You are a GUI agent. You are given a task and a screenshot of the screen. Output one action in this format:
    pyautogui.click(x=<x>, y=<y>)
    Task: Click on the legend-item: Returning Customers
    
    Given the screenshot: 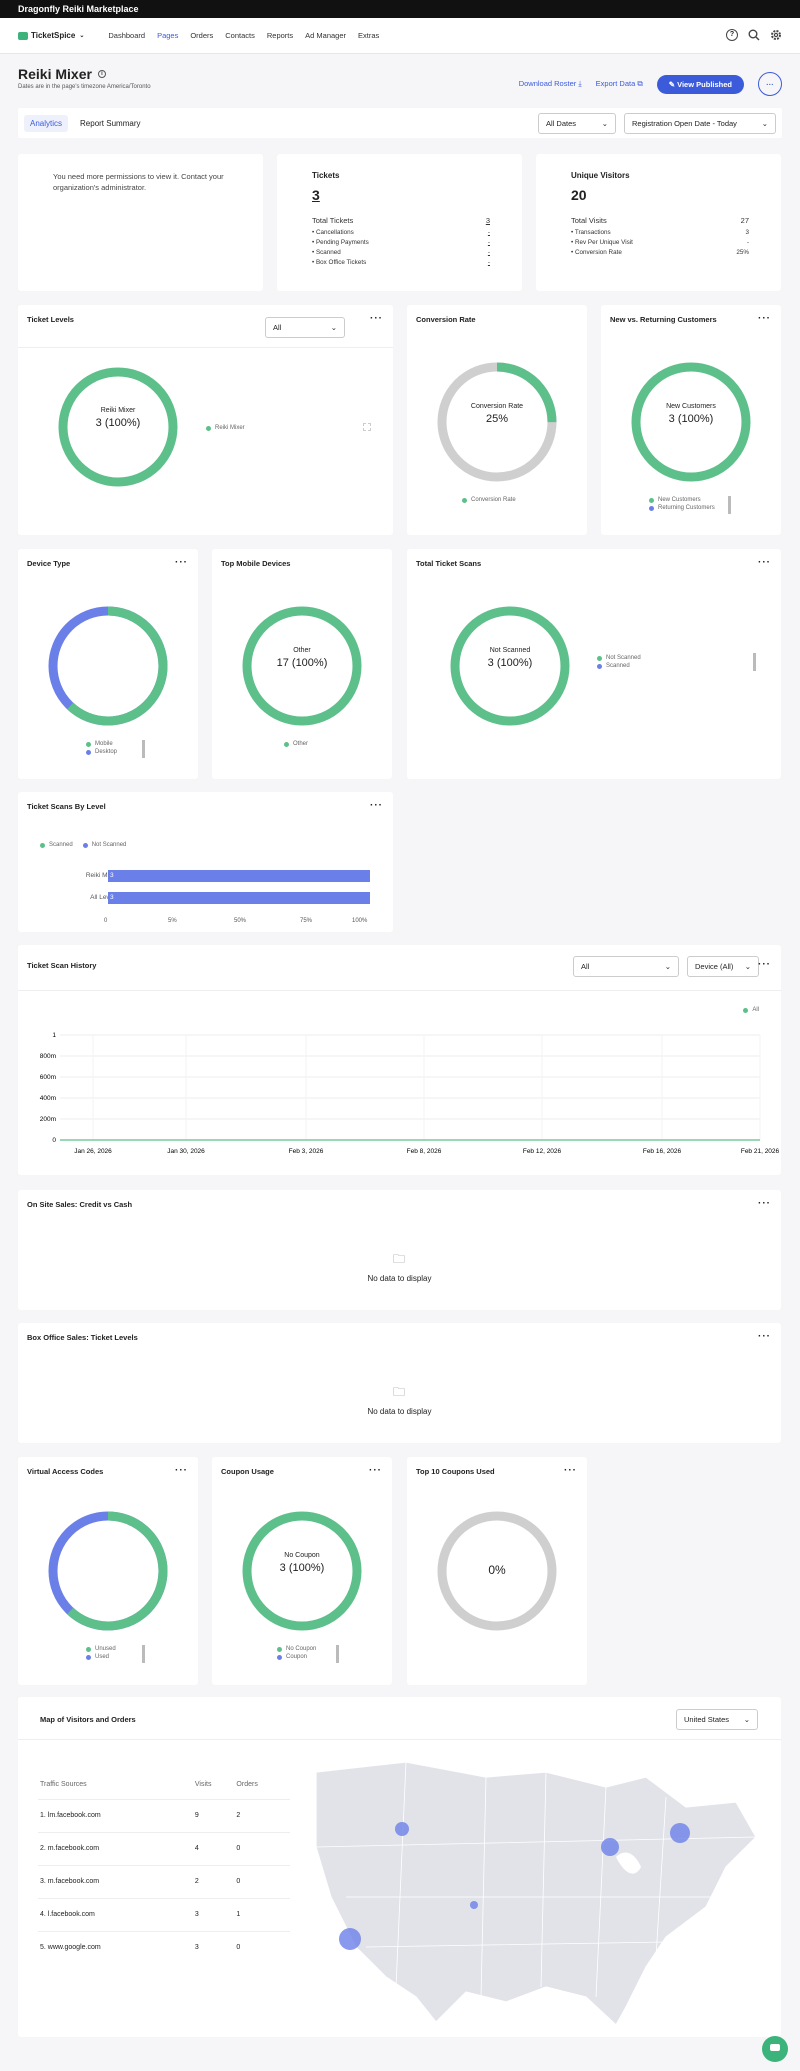 What is the action you would take?
    pyautogui.click(x=682, y=508)
    